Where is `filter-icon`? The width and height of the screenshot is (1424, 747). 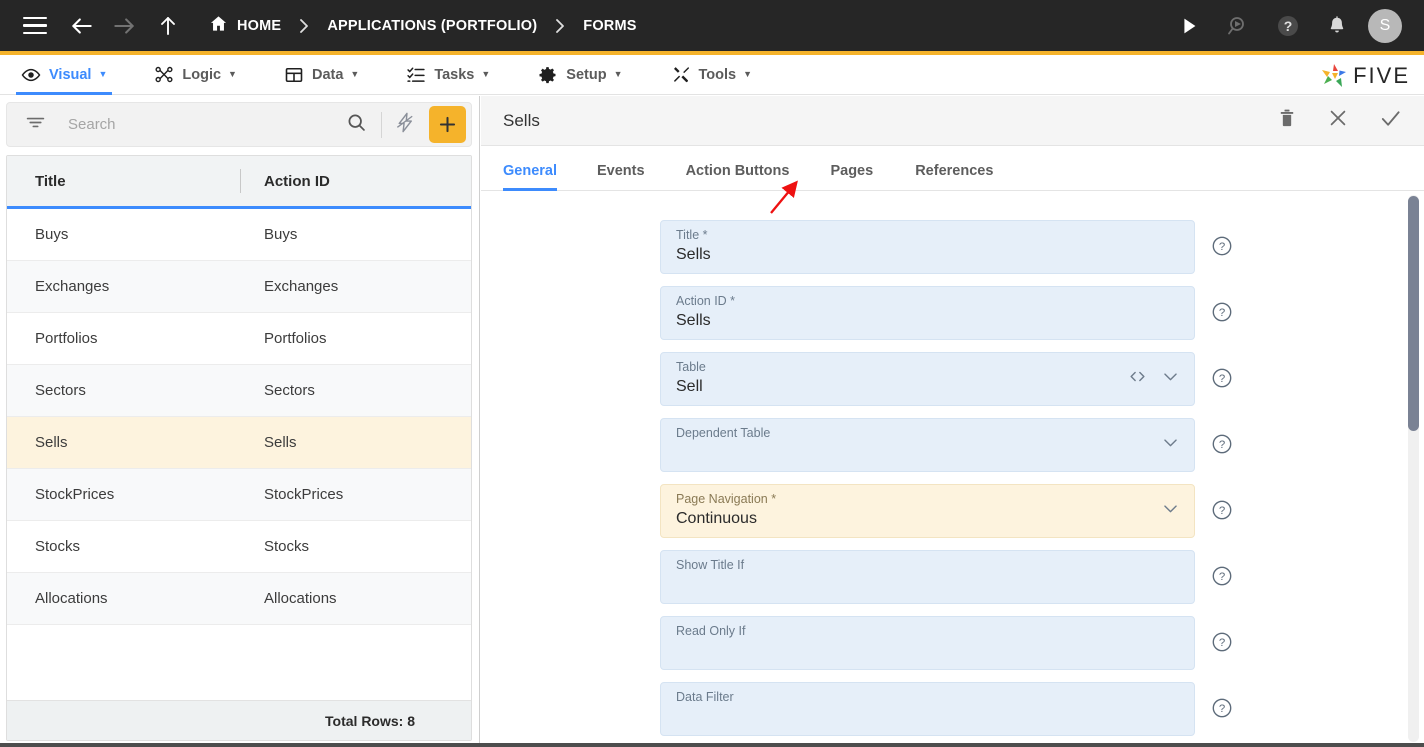
filter-icon is located at coordinates (35, 125).